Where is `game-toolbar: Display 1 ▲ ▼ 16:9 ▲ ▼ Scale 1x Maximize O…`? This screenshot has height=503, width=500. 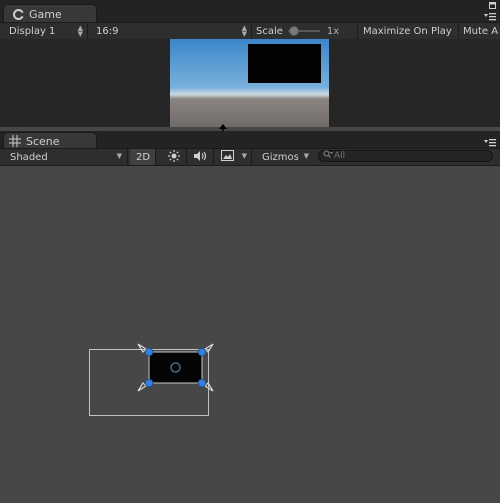 game-toolbar: Display 1 ▲ ▼ 16:9 ▲ ▼ Scale 1x Maximize O… is located at coordinates (250, 31).